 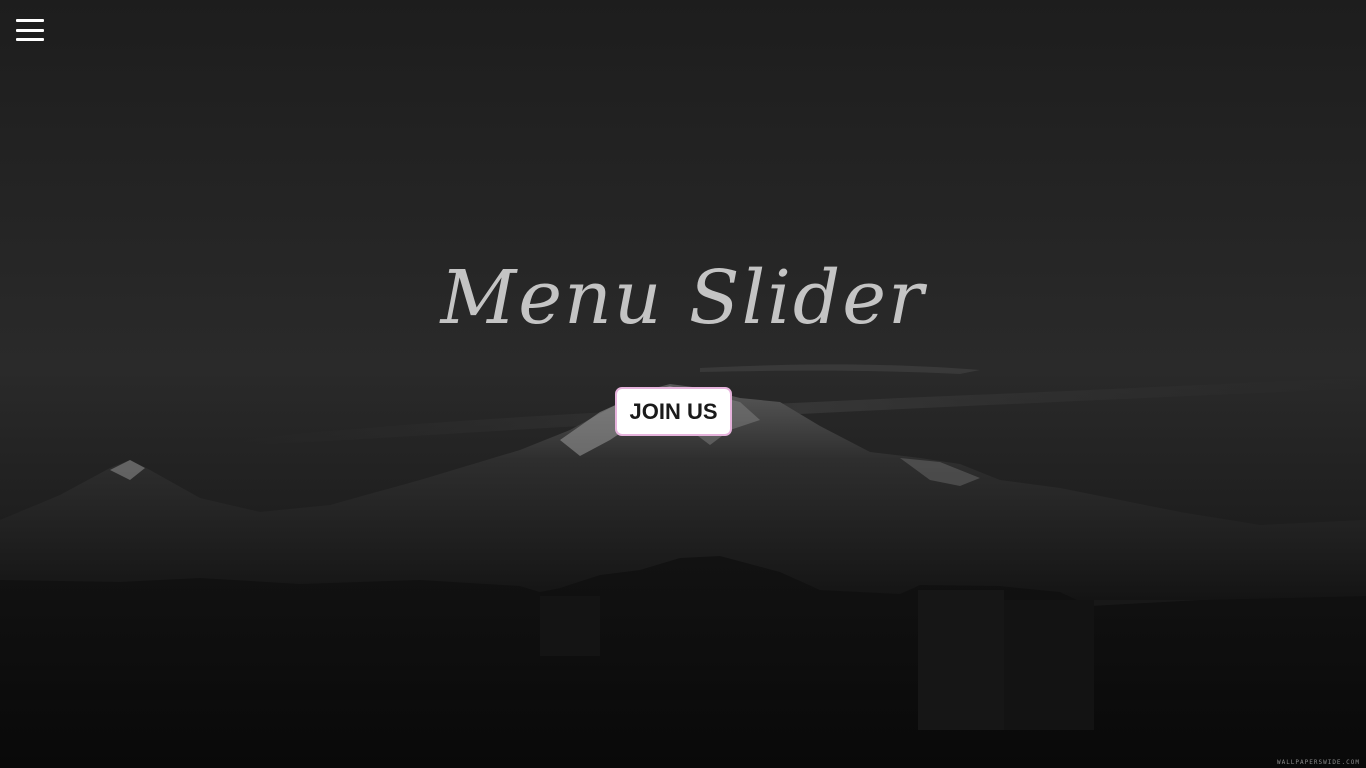 I want to click on hamburger-menu-icon-bar-bottom, so click(x=30, y=39).